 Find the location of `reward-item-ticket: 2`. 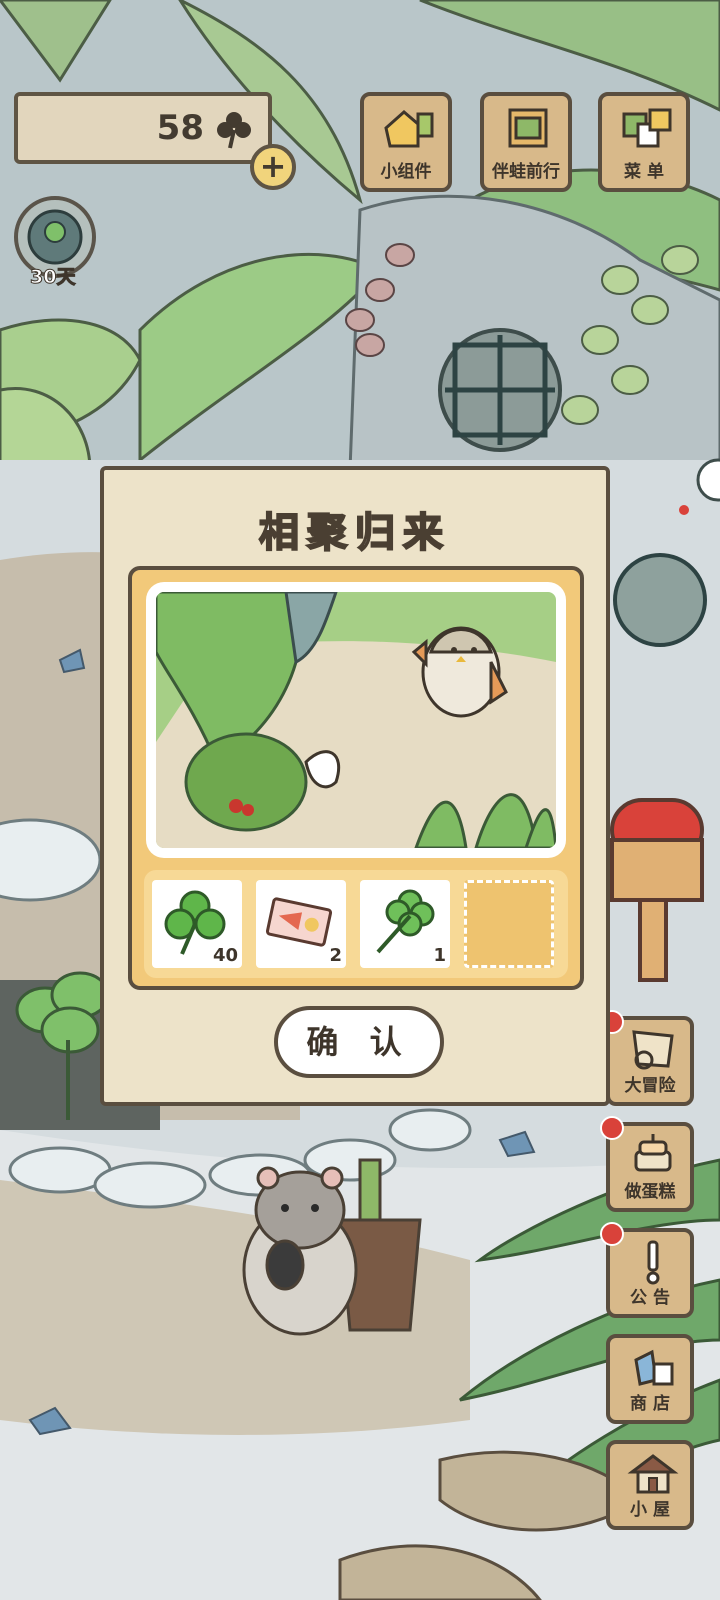

reward-item-ticket: 2 is located at coordinates (301, 924).